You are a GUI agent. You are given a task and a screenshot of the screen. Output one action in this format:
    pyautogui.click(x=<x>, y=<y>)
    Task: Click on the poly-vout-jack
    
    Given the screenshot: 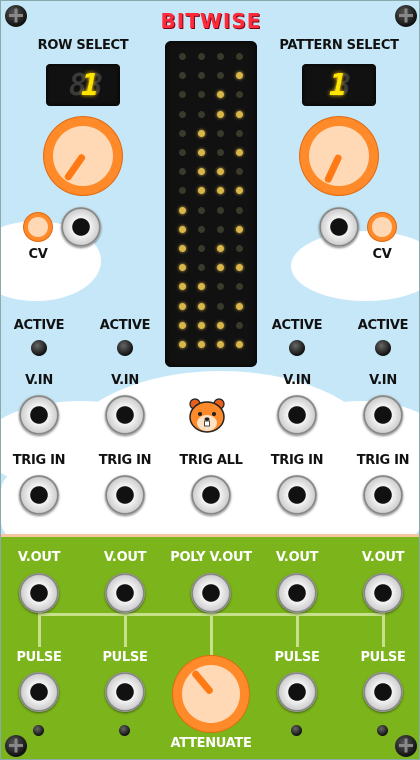 What is the action you would take?
    pyautogui.click(x=211, y=593)
    